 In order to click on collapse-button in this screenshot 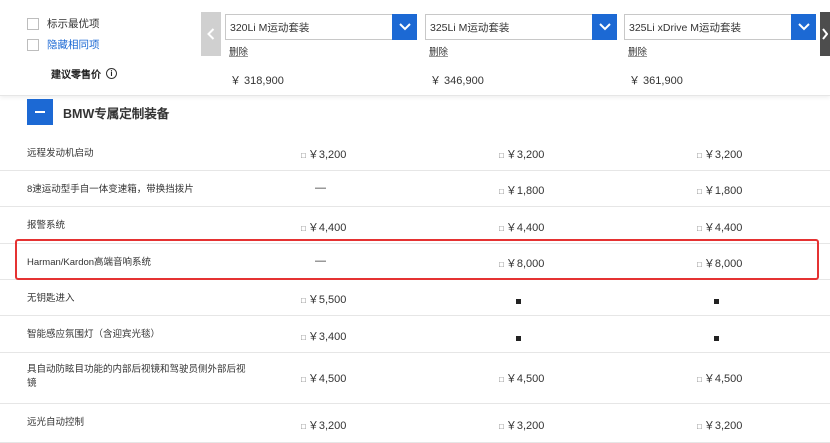, I will do `click(40, 112)`.